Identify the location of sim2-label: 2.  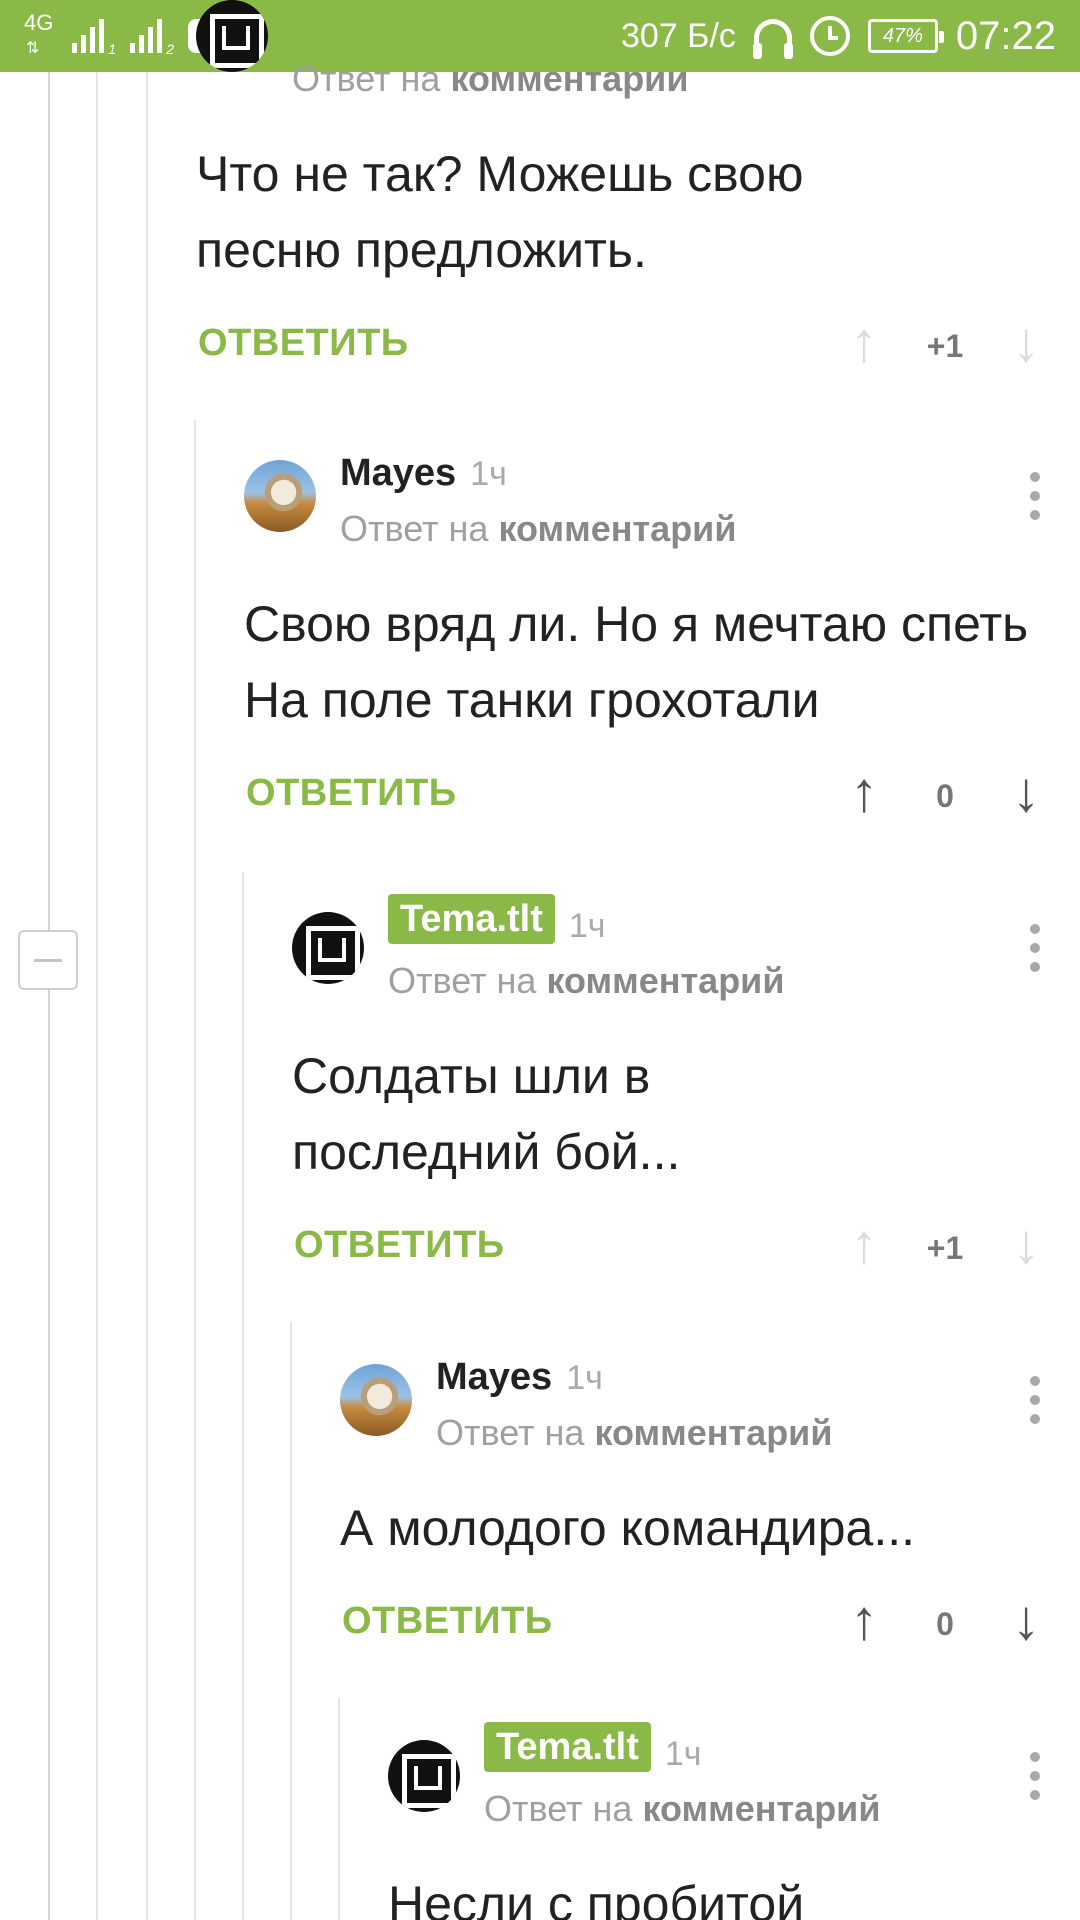
(170, 49).